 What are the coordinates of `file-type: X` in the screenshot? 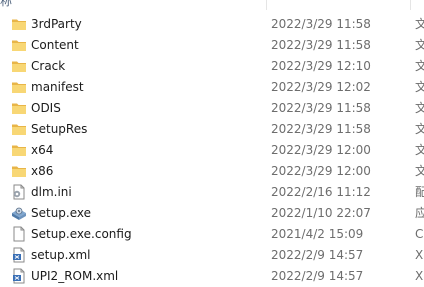 It's located at (419, 255).